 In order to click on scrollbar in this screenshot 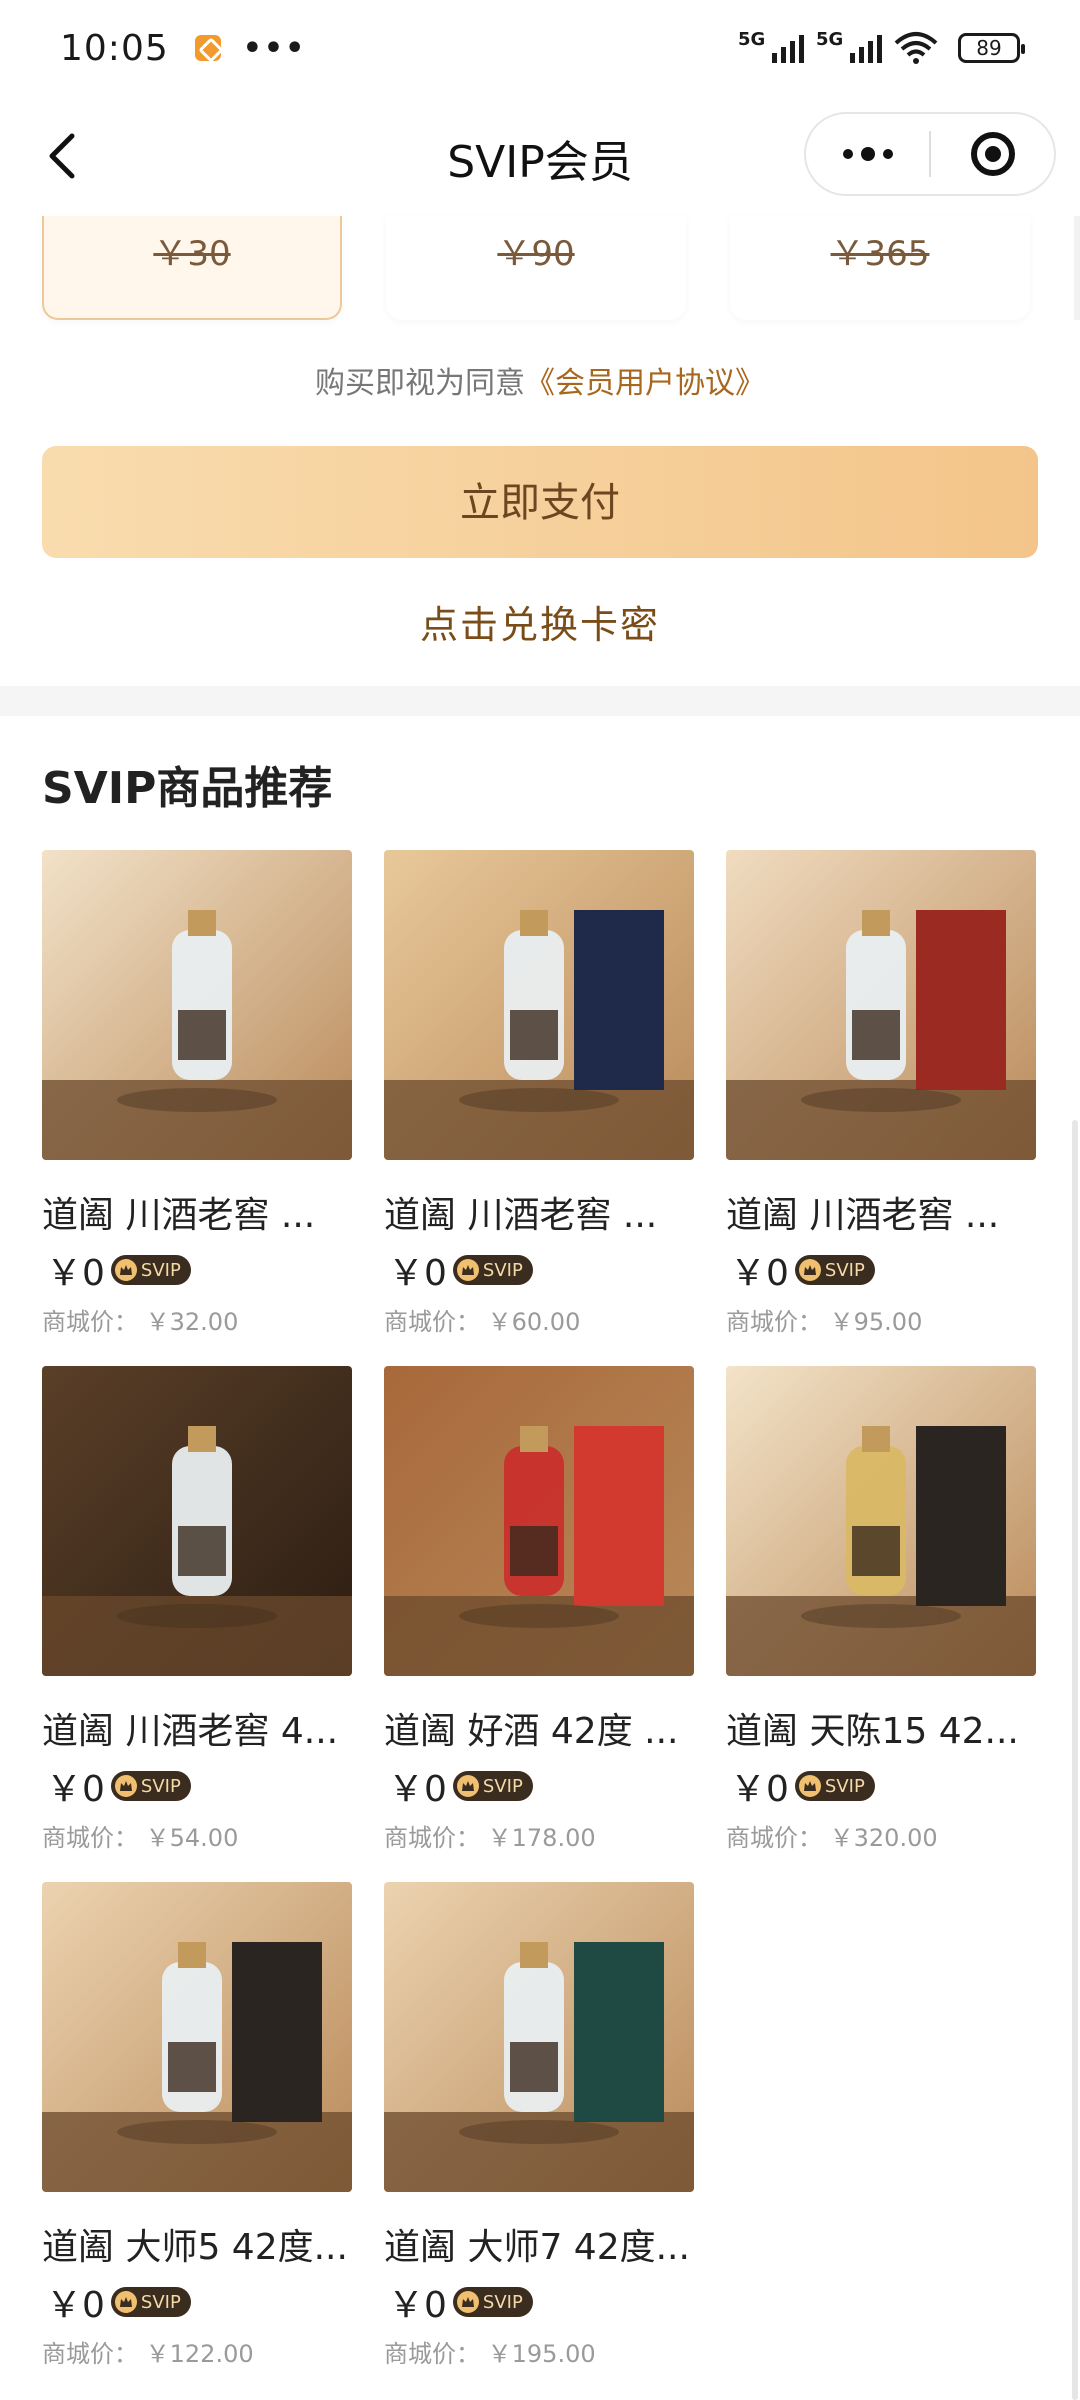, I will do `click(1075, 1760)`.